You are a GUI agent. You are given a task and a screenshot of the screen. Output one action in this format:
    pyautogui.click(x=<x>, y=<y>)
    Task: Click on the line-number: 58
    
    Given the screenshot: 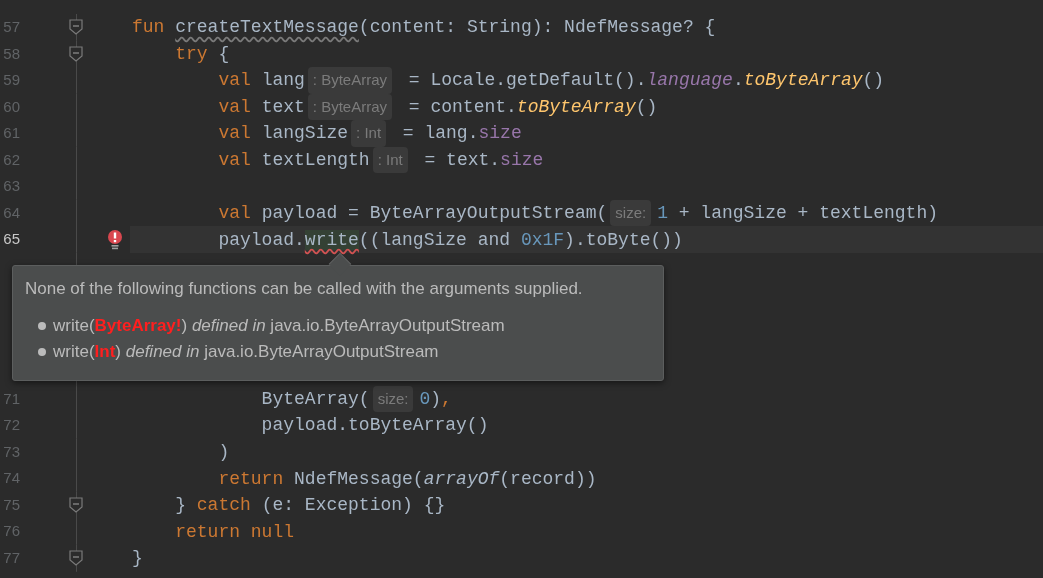 What is the action you would take?
    pyautogui.click(x=11, y=53)
    